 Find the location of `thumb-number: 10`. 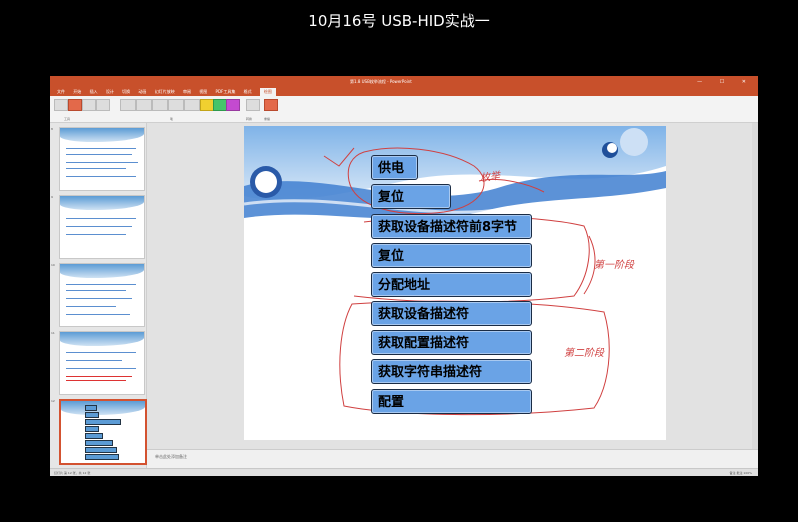

thumb-number: 10 is located at coordinates (53, 265).